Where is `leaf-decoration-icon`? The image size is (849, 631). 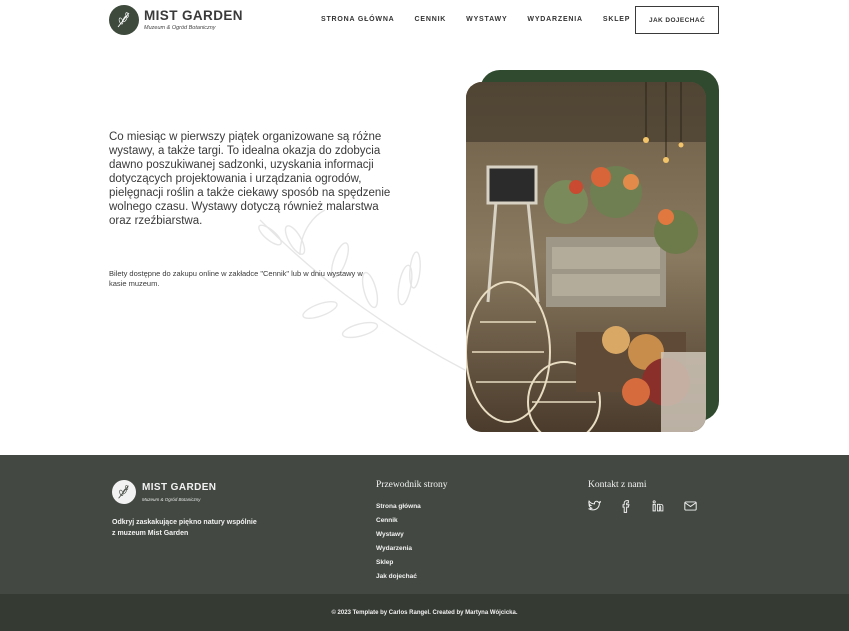
leaf-decoration-icon is located at coordinates (362, 290).